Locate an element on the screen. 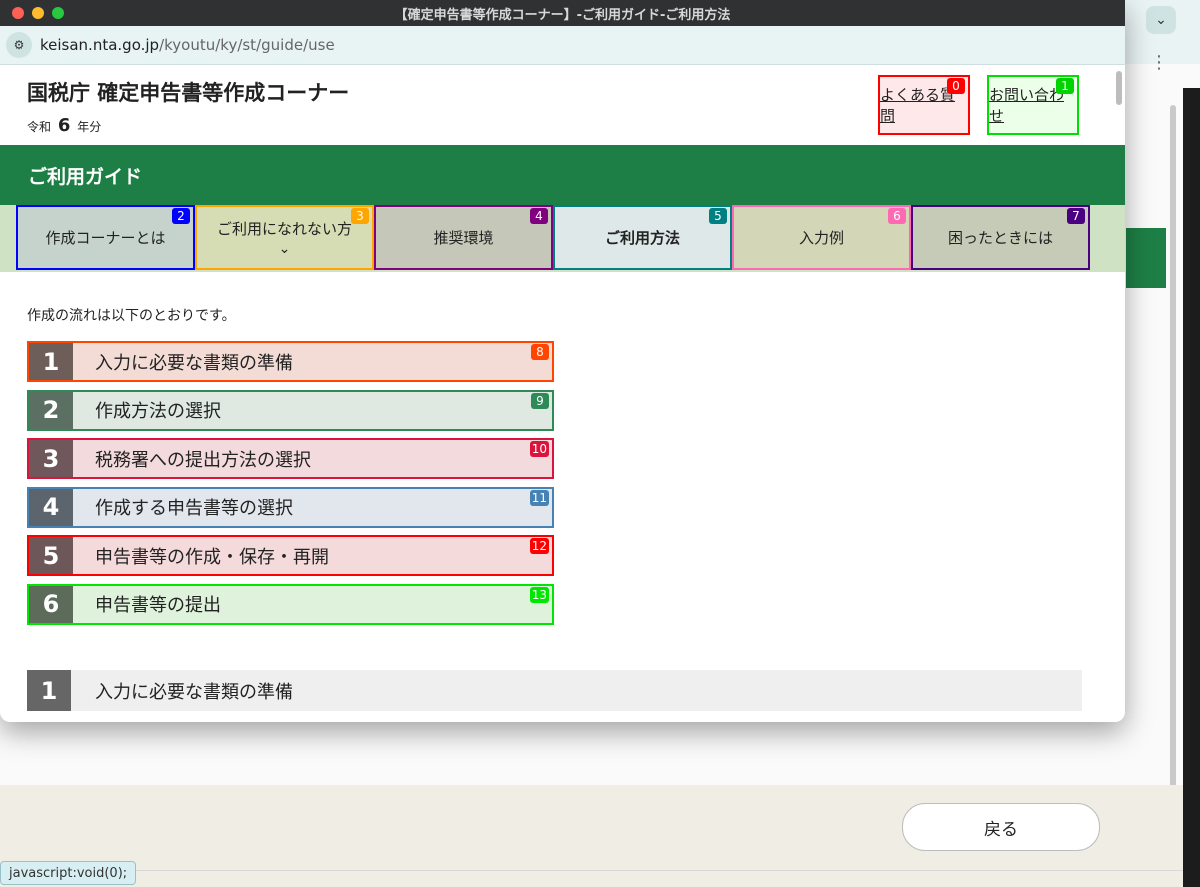 This screenshot has width=1200, height=887. tax-year: 令和 6 年分 is located at coordinates (64, 125).